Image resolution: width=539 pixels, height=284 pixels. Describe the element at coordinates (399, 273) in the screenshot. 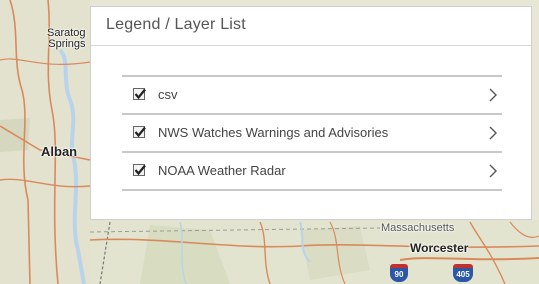

I see `interstate-90-shield: 90` at that location.